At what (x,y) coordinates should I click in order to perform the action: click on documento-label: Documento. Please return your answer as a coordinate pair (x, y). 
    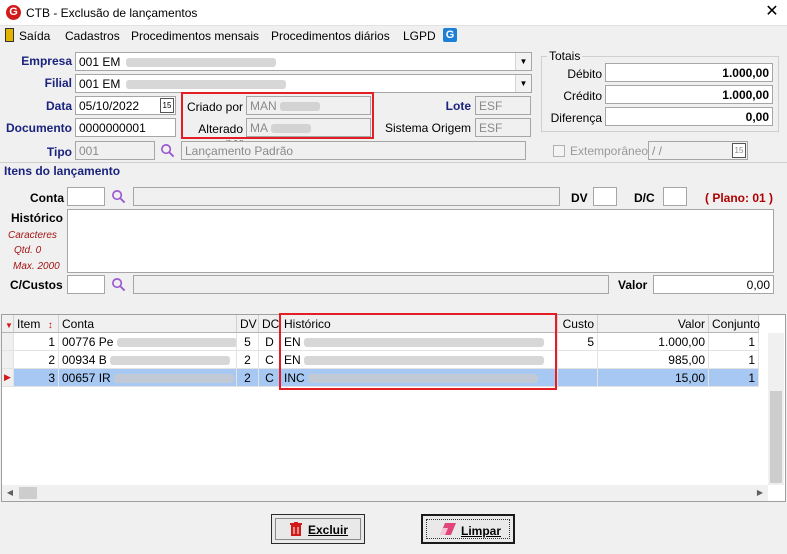
    Looking at the image, I should click on (39, 128).